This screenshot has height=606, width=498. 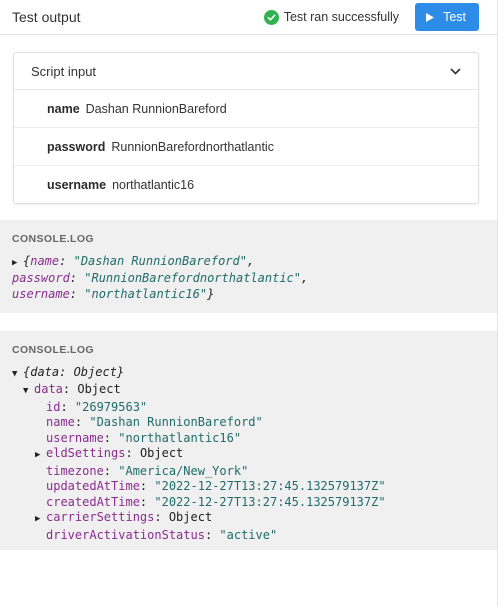 What do you see at coordinates (248, 455) in the screenshot?
I see `console-line: ▶ eldSettings: Object` at bounding box center [248, 455].